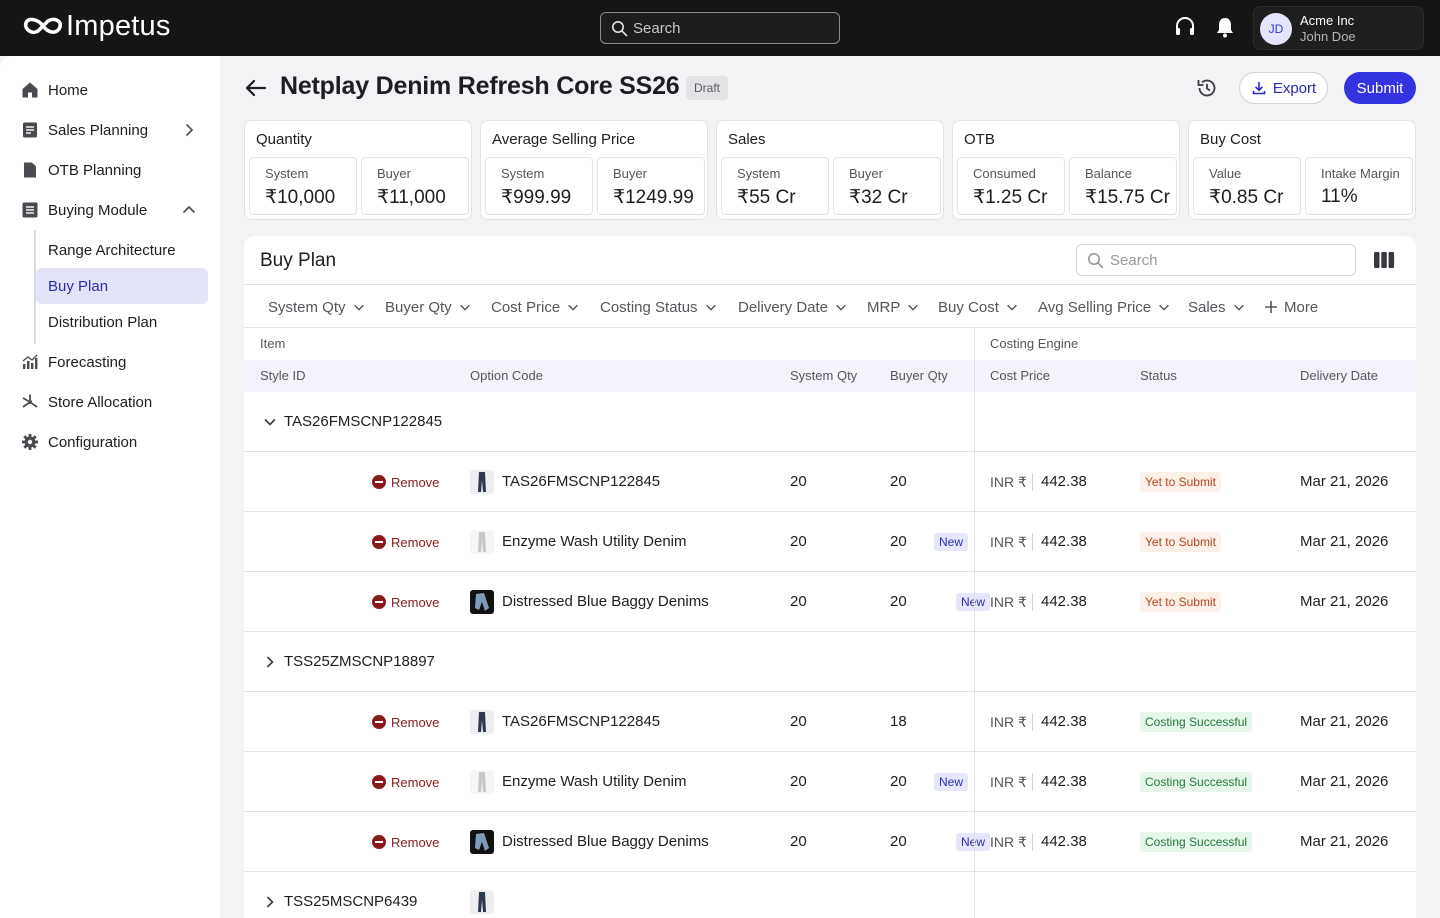 The image size is (1440, 918). I want to click on sidebar-item-otb-planning: OTB Planning, so click(110, 170).